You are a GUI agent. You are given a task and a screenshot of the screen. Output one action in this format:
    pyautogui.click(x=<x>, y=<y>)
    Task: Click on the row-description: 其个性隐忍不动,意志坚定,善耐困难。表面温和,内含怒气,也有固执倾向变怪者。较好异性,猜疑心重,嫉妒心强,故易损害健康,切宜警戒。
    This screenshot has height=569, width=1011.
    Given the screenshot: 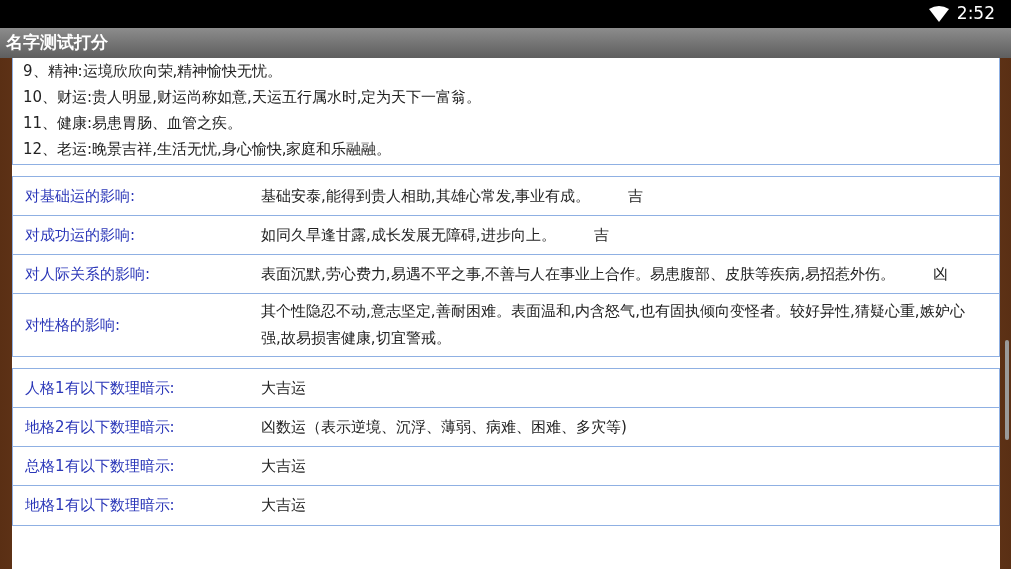 What is the action you would take?
    pyautogui.click(x=613, y=324)
    